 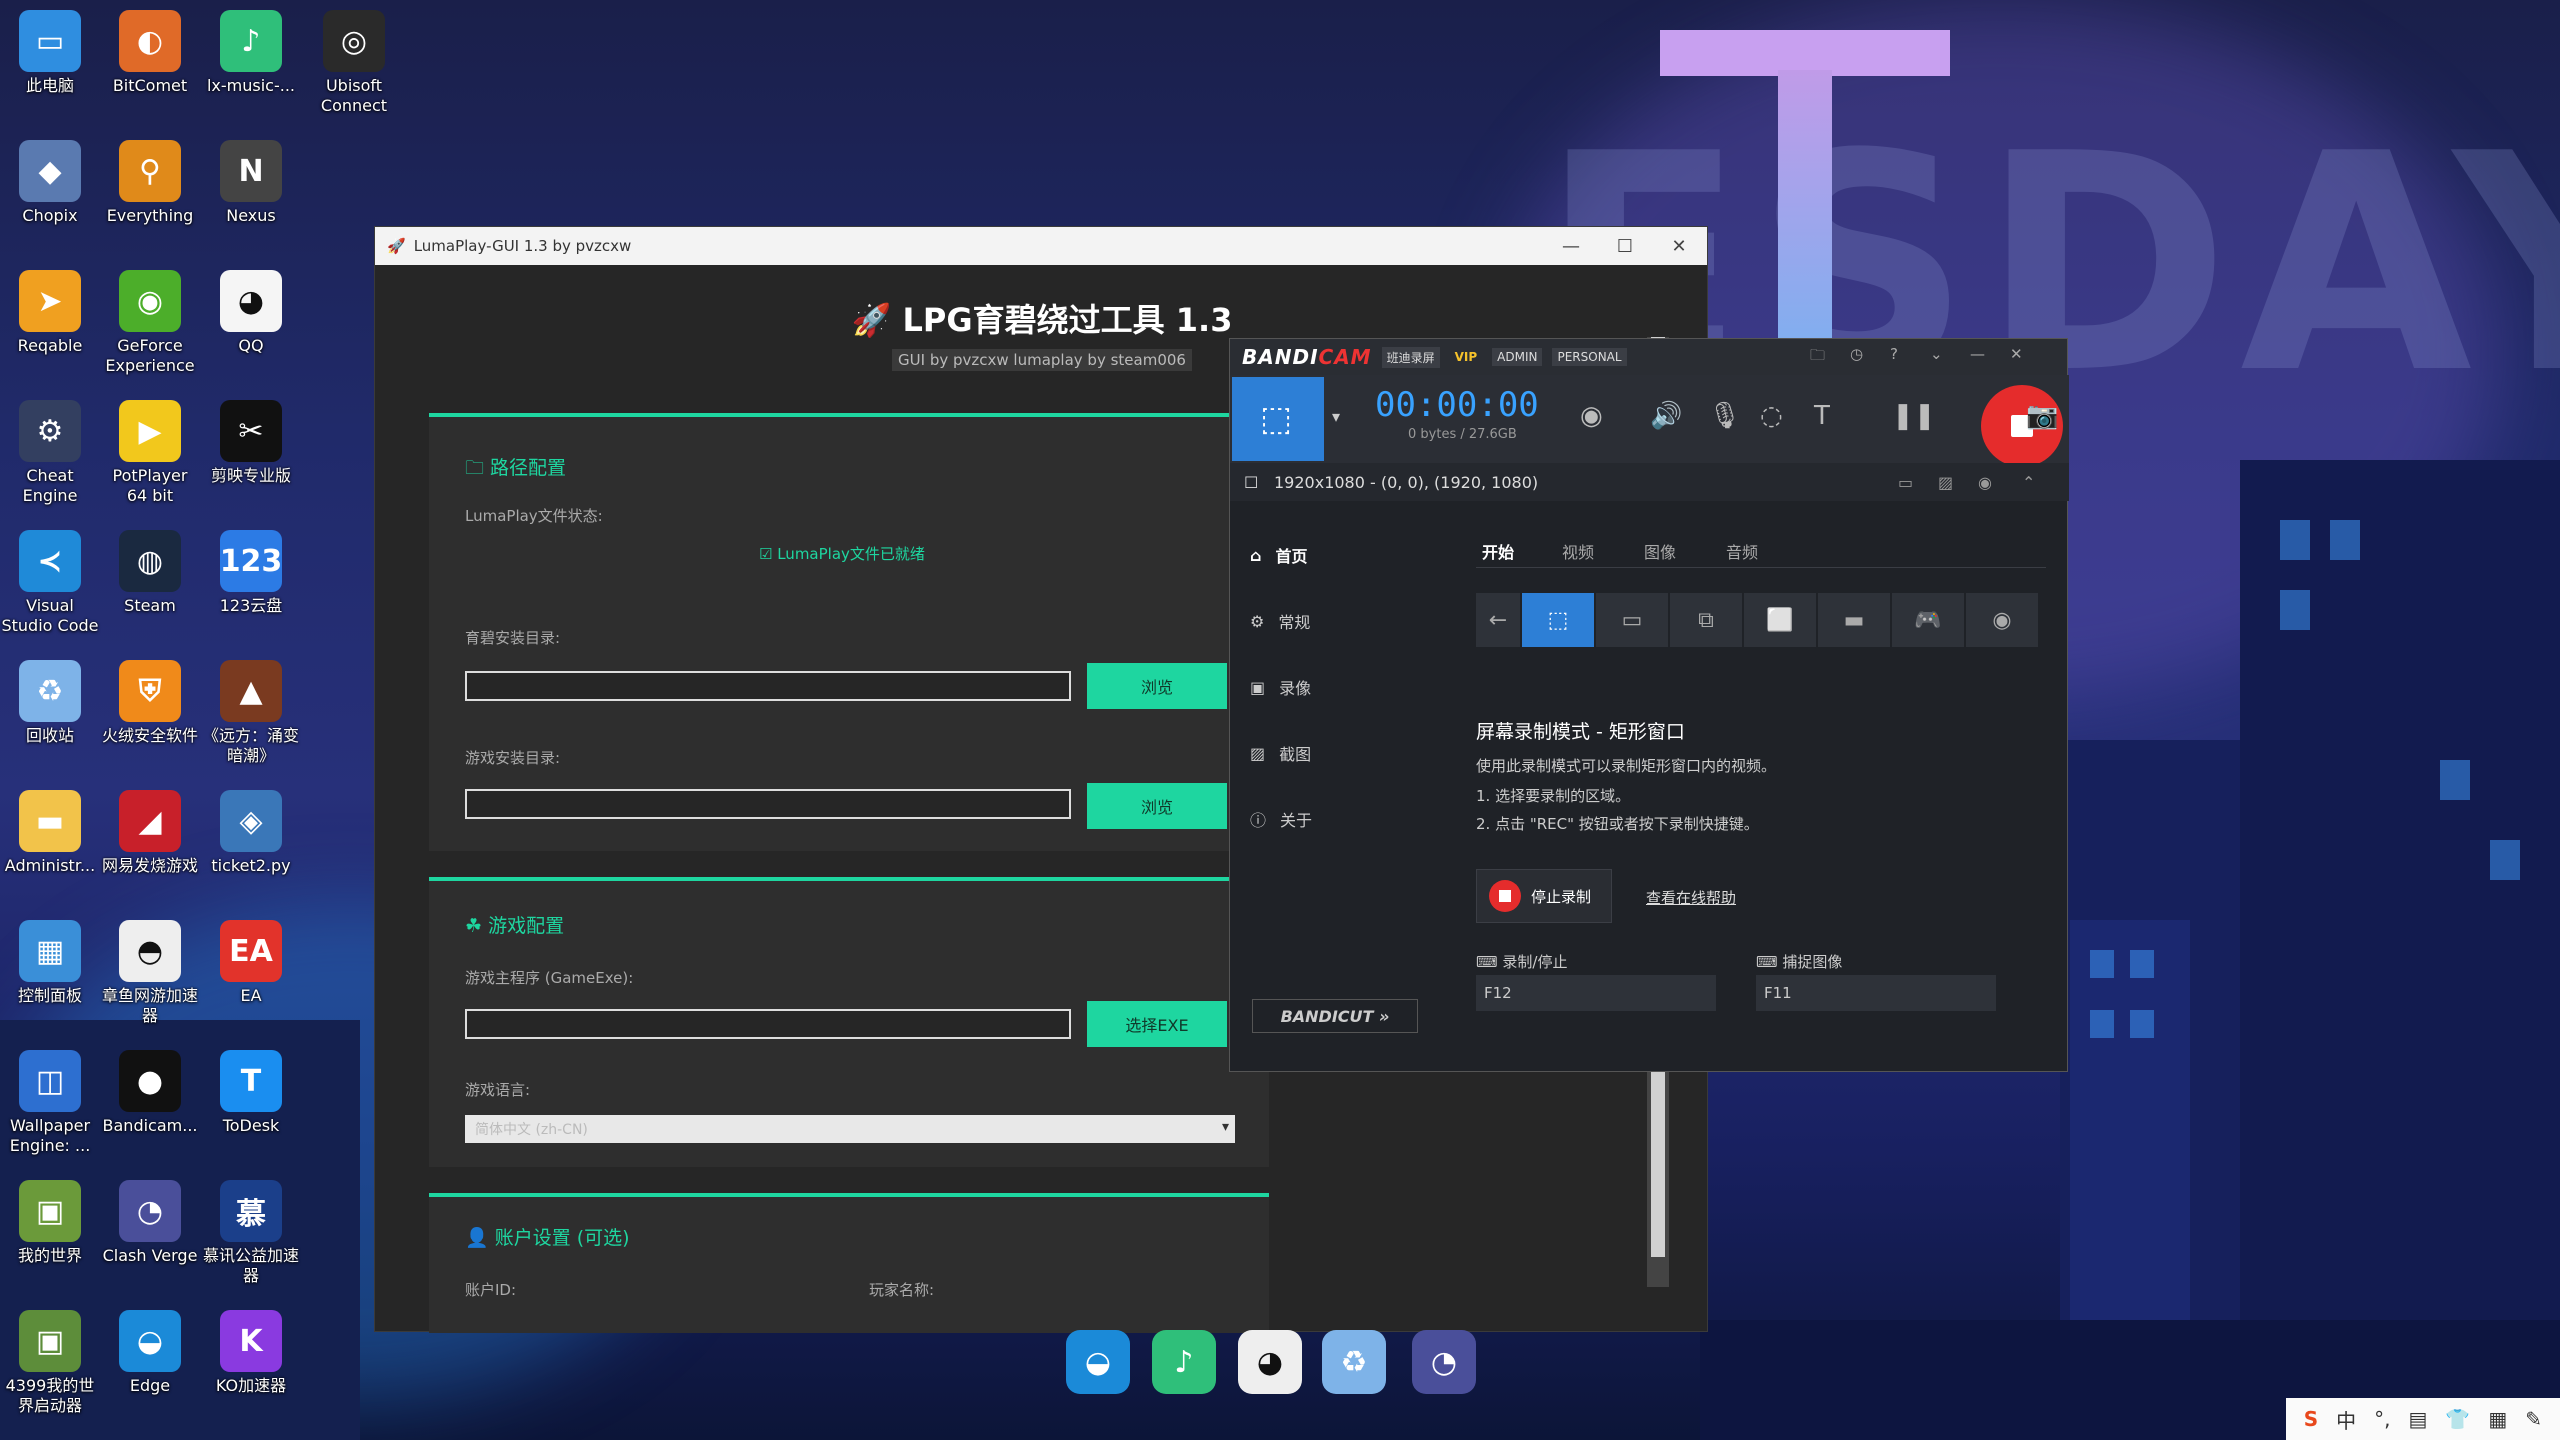 I want to click on rectangle-mode-icon: ⬚, so click(x=1558, y=620).